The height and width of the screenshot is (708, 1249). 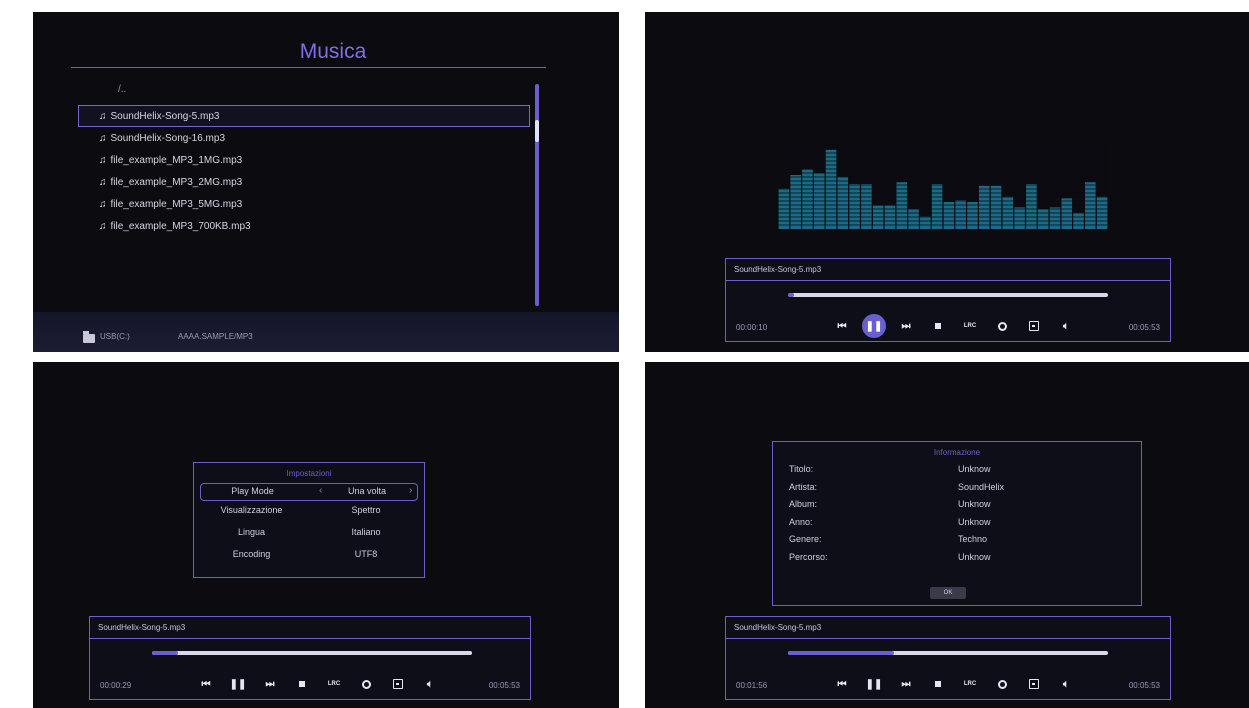 I want to click on transport-controls: ⏮ ❚❚ ⏭ LRC 🔈︎, so click(x=318, y=684).